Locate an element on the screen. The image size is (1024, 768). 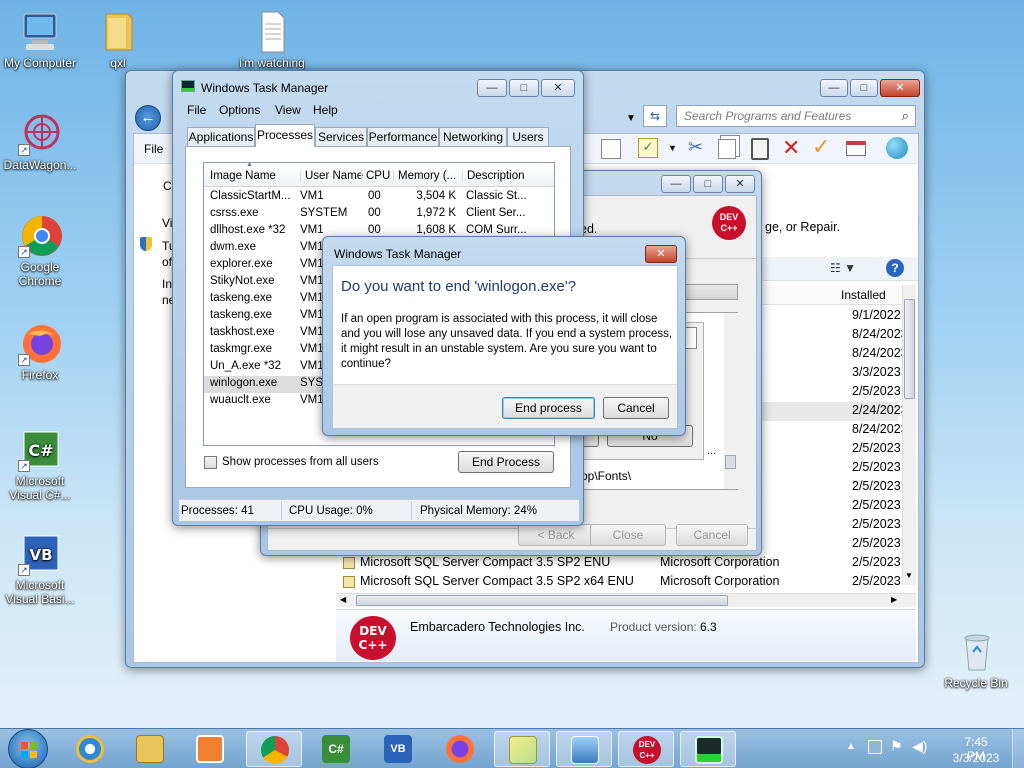
tab-networking: Networking is located at coordinates (473, 136).